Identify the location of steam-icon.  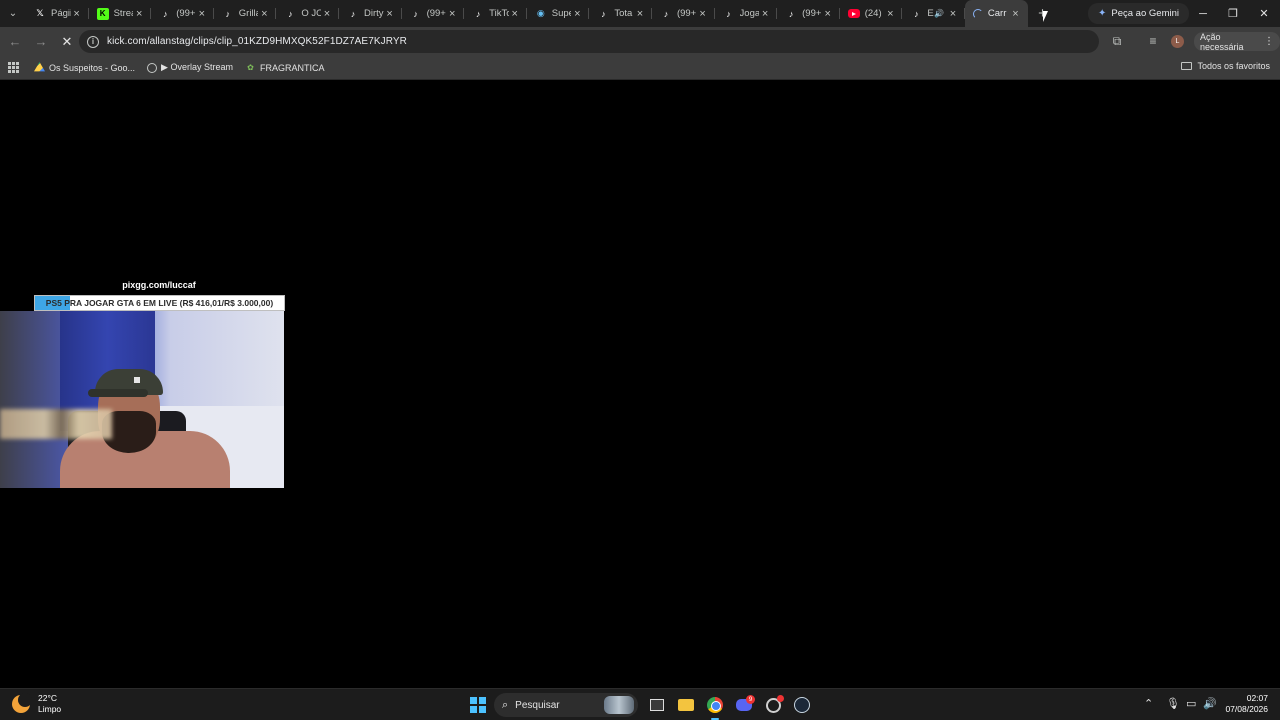
(802, 705).